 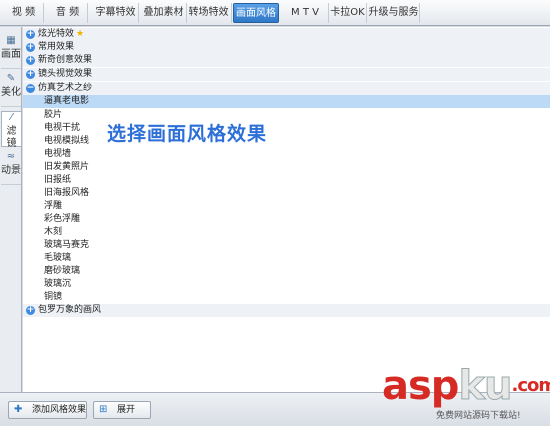 I want to click on group-label: 包罗万象的画风, so click(x=70, y=310).